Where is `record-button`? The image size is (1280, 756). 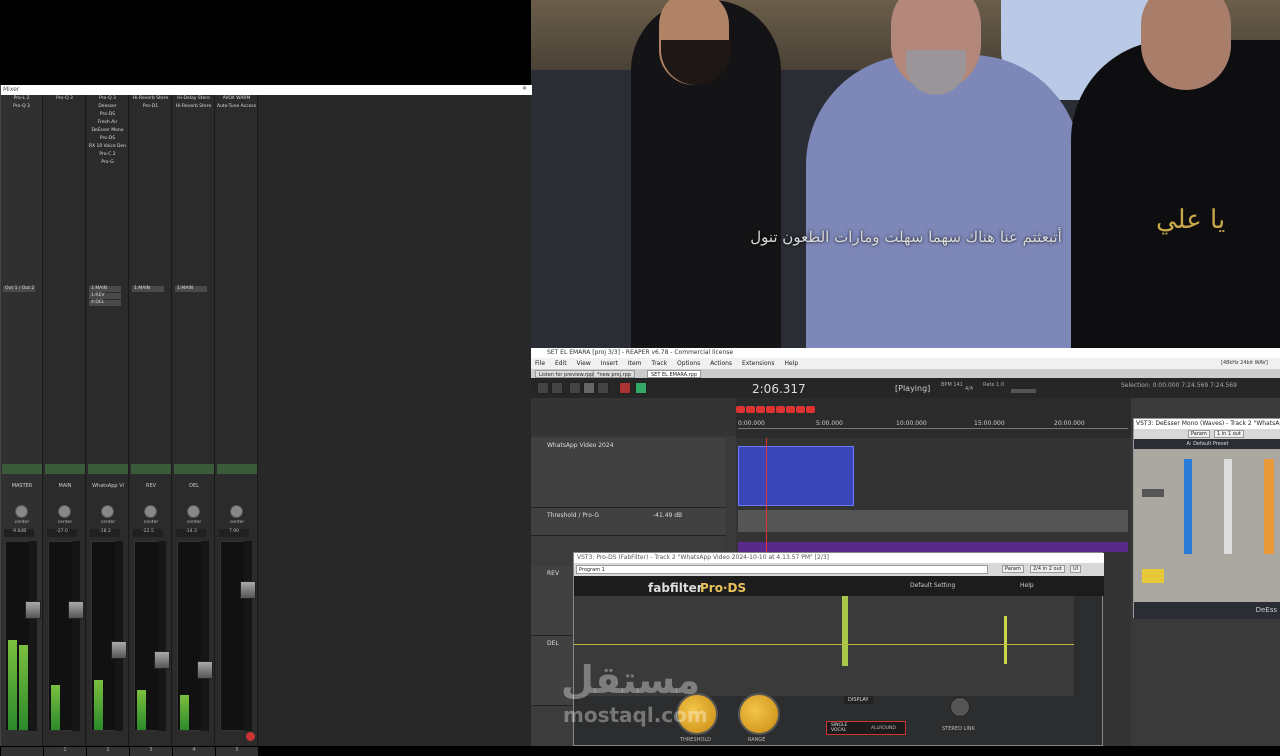 record-button is located at coordinates (625, 388).